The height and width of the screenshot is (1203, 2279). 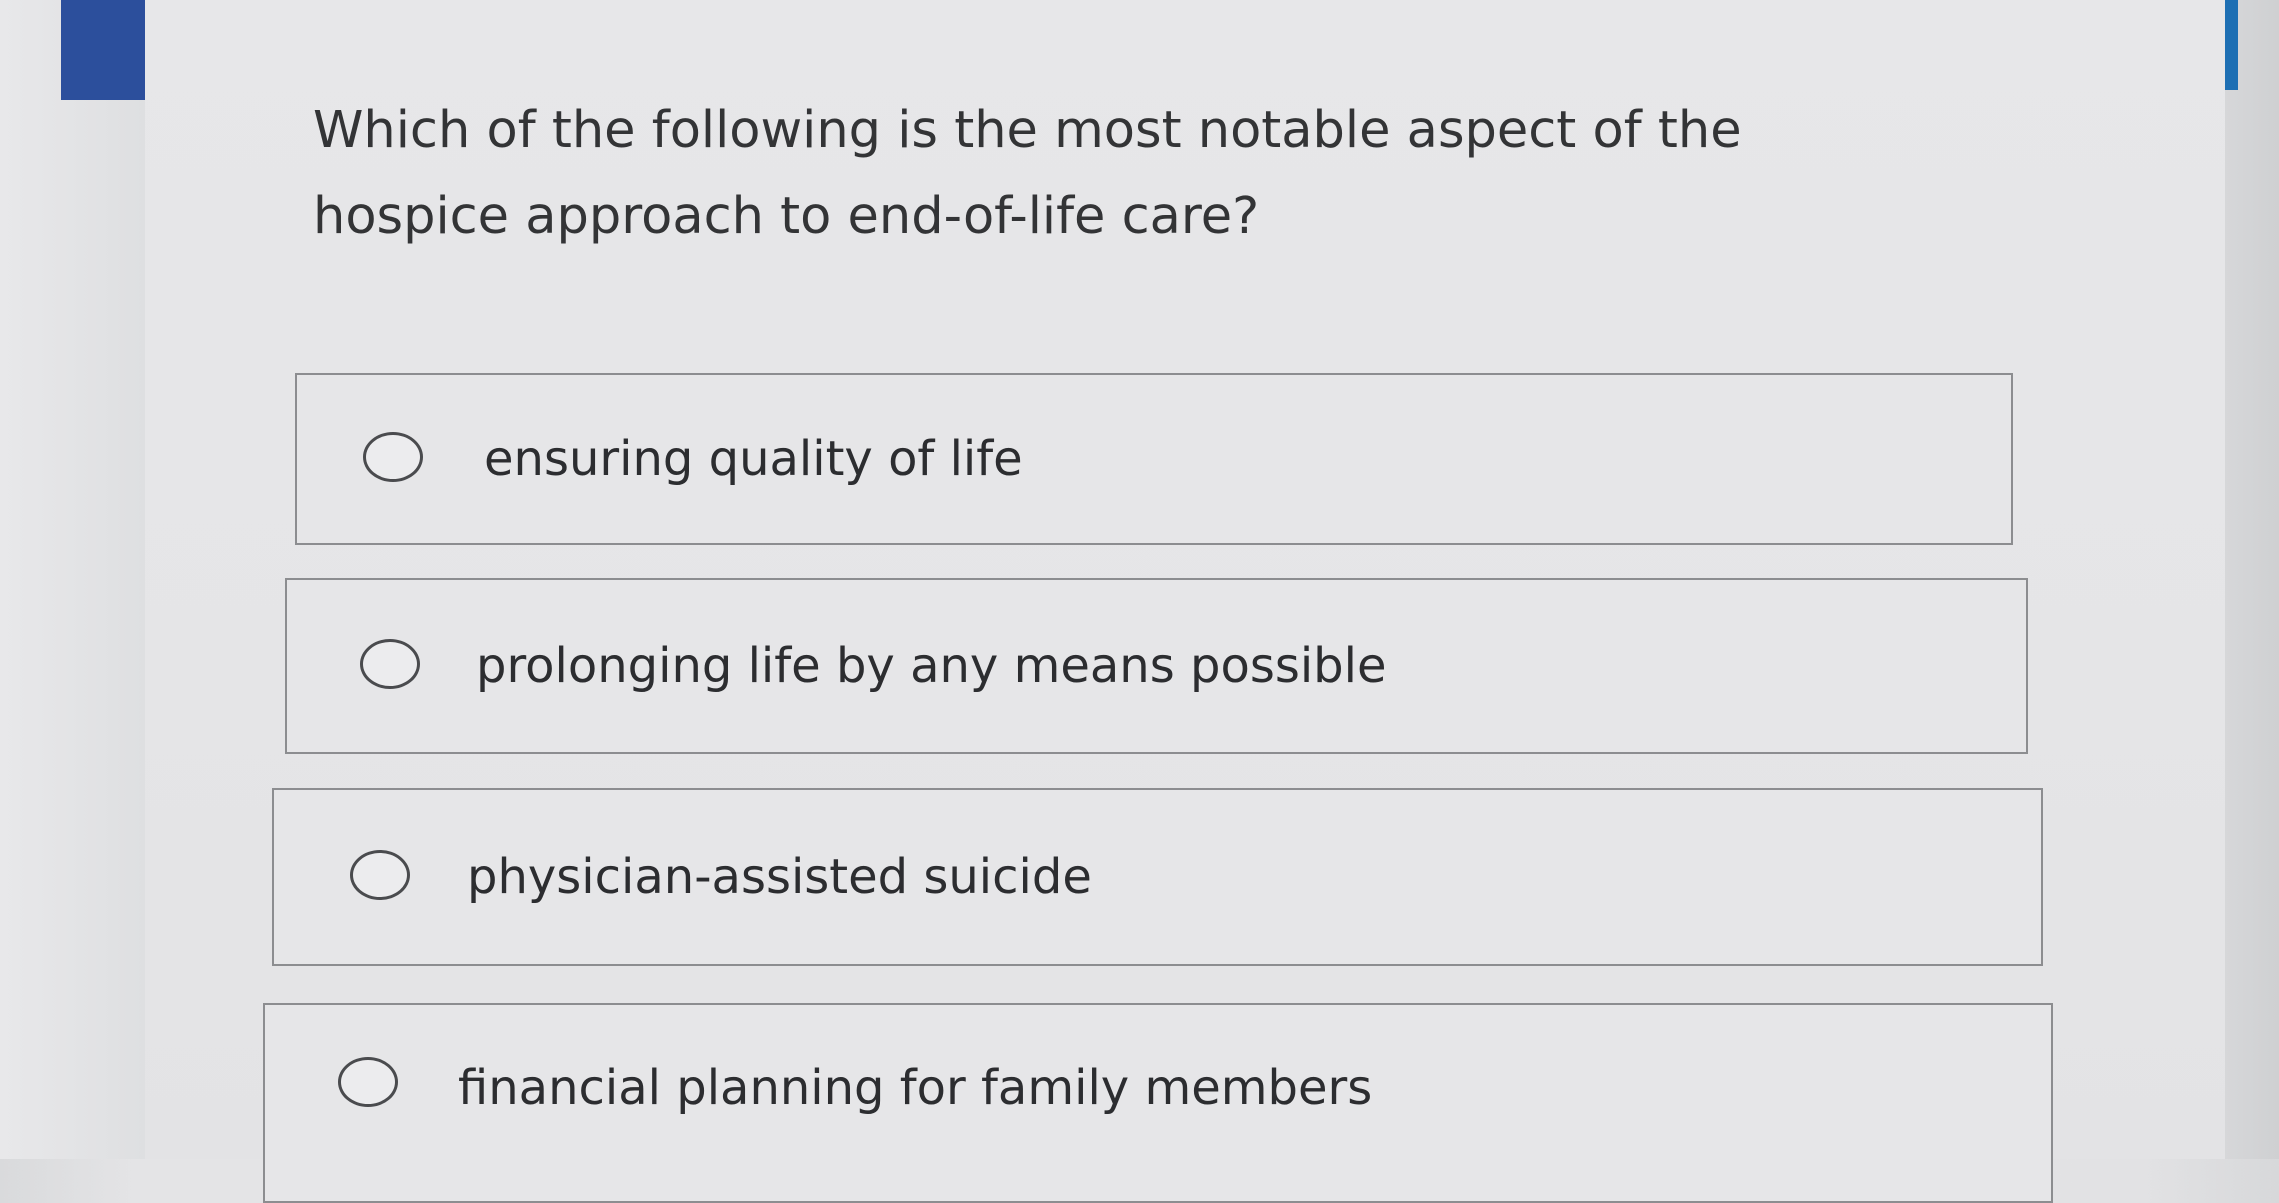 What do you see at coordinates (931, 666) in the screenshot?
I see `answer-option-label: prolonging life by any means possible` at bounding box center [931, 666].